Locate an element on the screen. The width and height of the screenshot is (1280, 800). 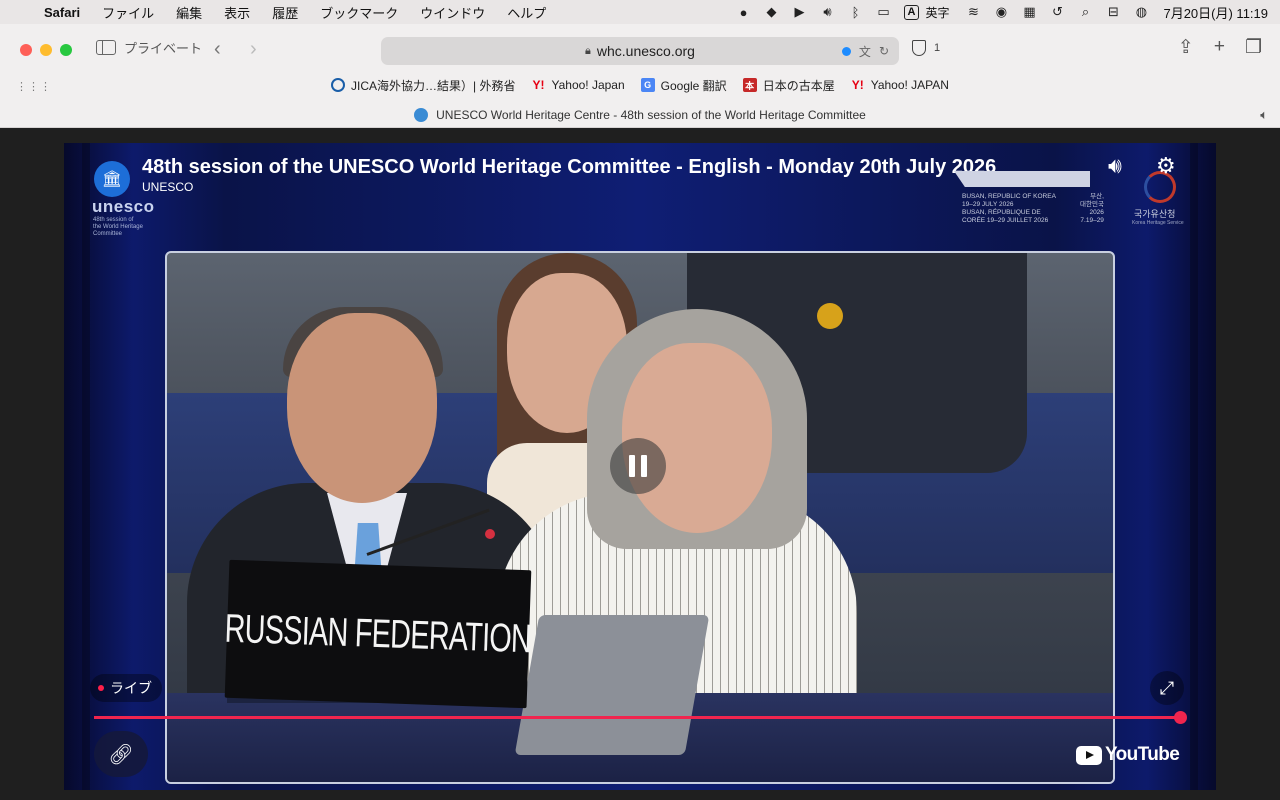
settings-gear-icon: ⚙ is located at coordinates (1166, 166).